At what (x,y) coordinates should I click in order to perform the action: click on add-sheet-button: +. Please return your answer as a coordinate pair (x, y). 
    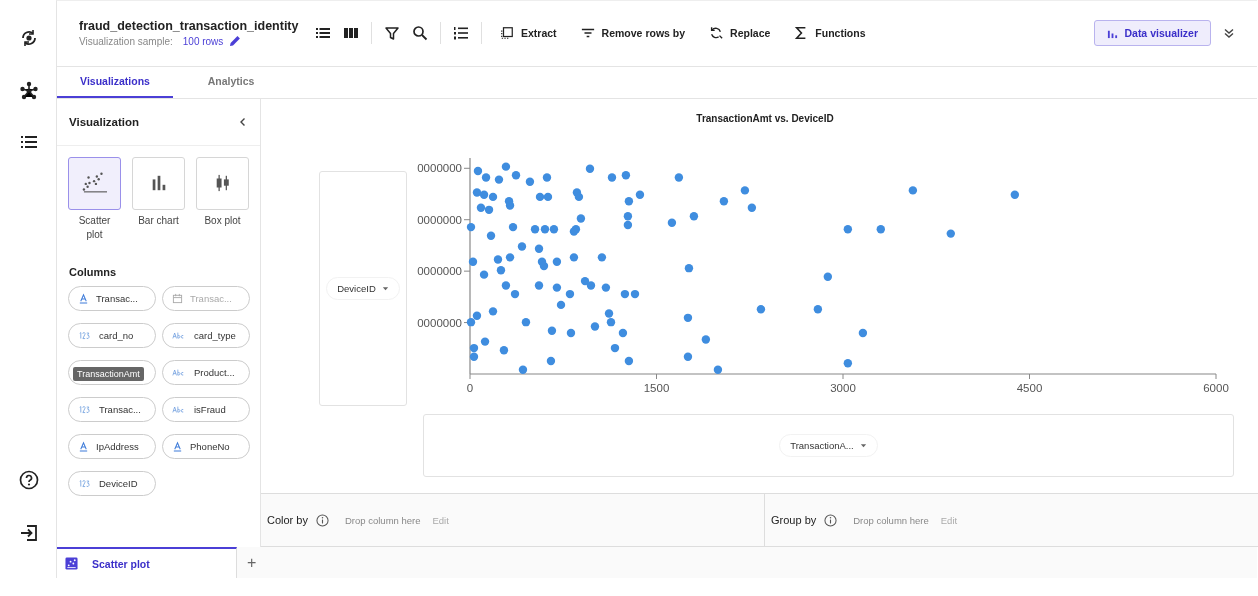
    Looking at the image, I should click on (252, 562).